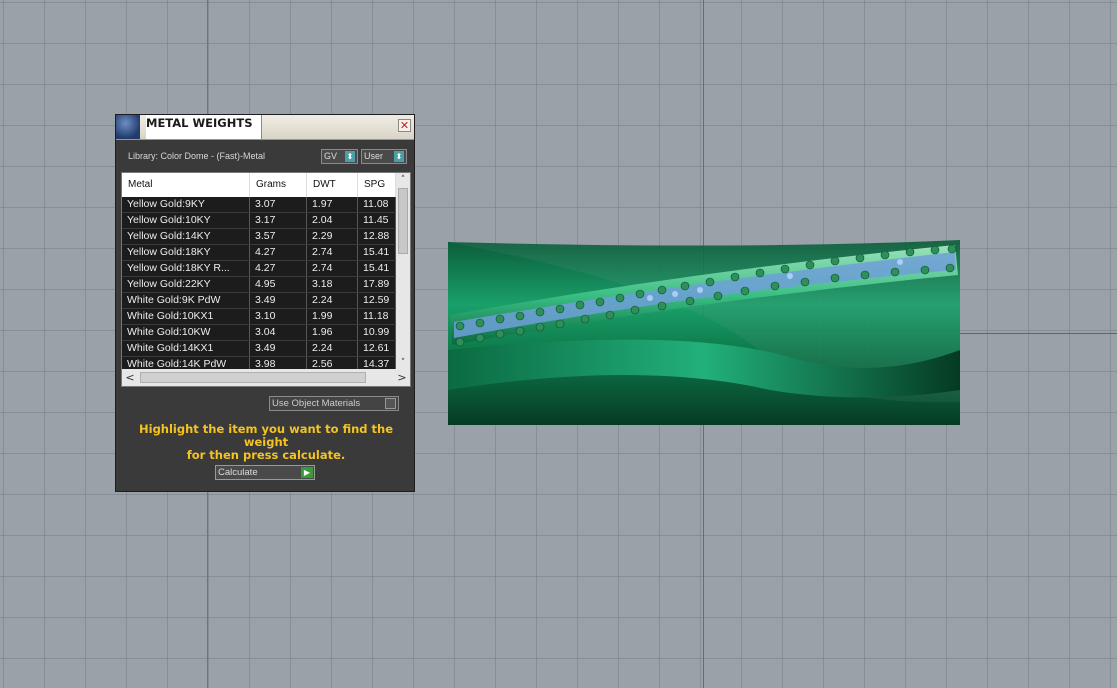 The width and height of the screenshot is (1117, 688). I want to click on table-row: Yellow Gold:10KY 3.17 2.04 11.45, so click(259, 221).